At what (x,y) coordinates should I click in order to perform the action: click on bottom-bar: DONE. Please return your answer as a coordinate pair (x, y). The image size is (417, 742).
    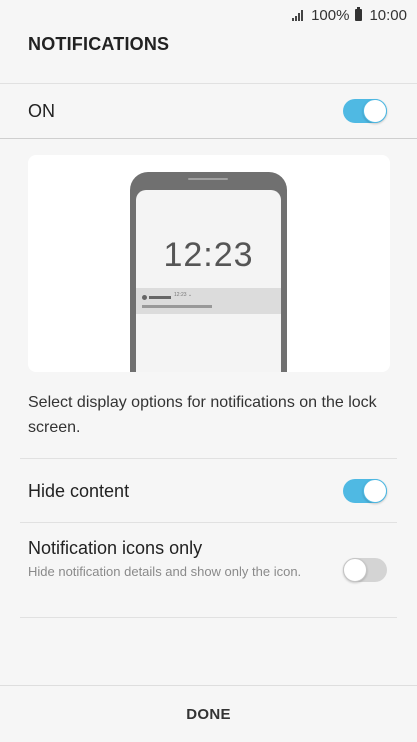
    Looking at the image, I should click on (208, 713).